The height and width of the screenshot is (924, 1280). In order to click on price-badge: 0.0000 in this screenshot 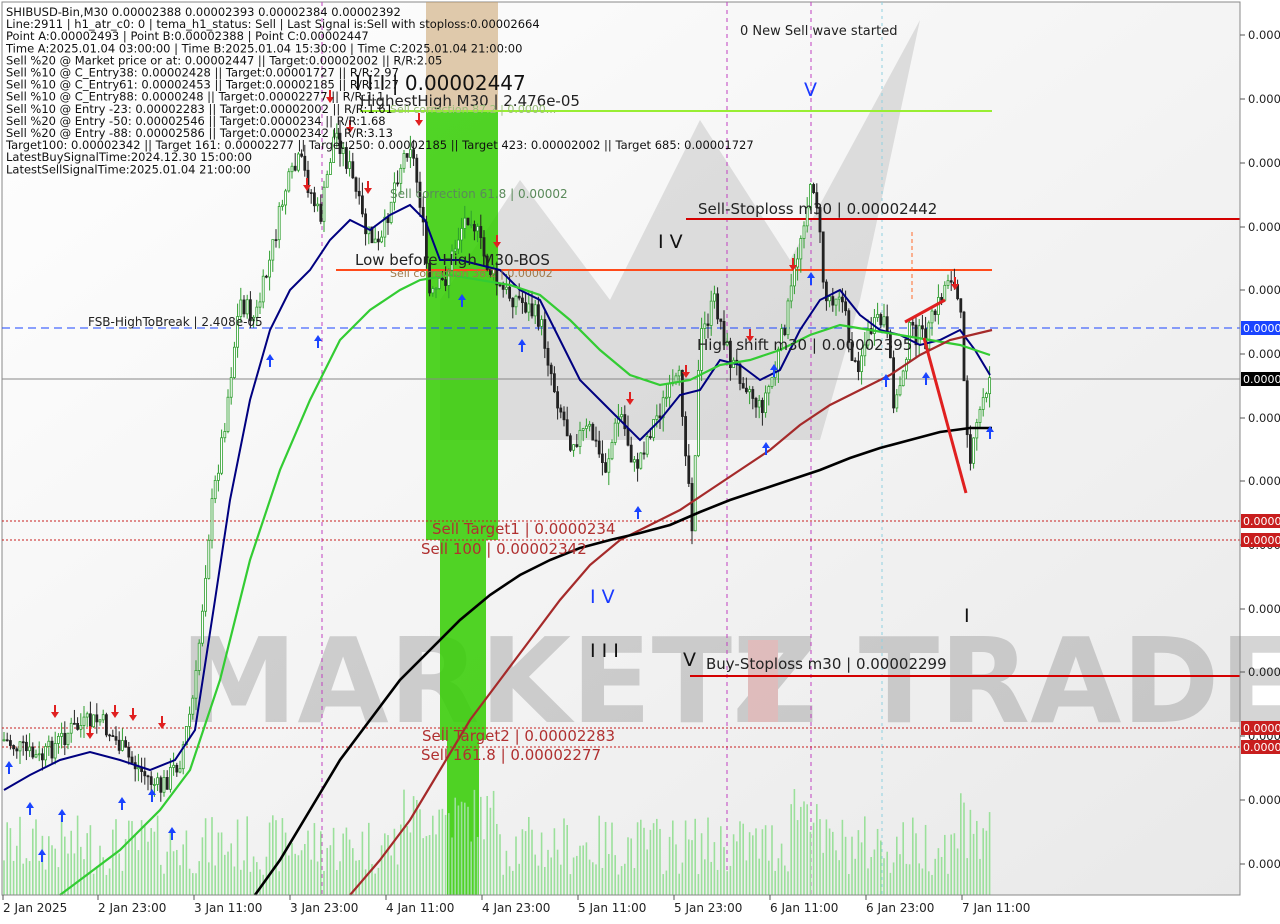, I will do `click(1260, 521)`.